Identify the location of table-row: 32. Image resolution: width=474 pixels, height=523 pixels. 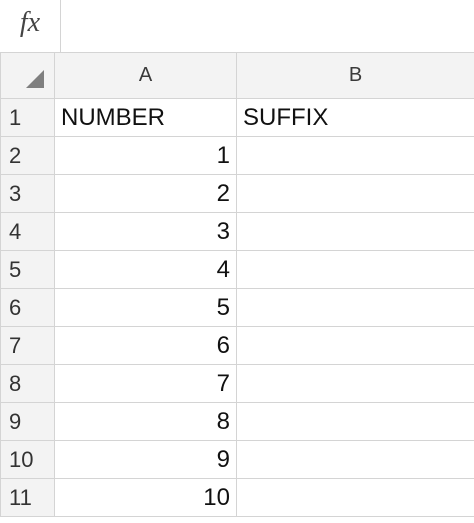
(237, 193).